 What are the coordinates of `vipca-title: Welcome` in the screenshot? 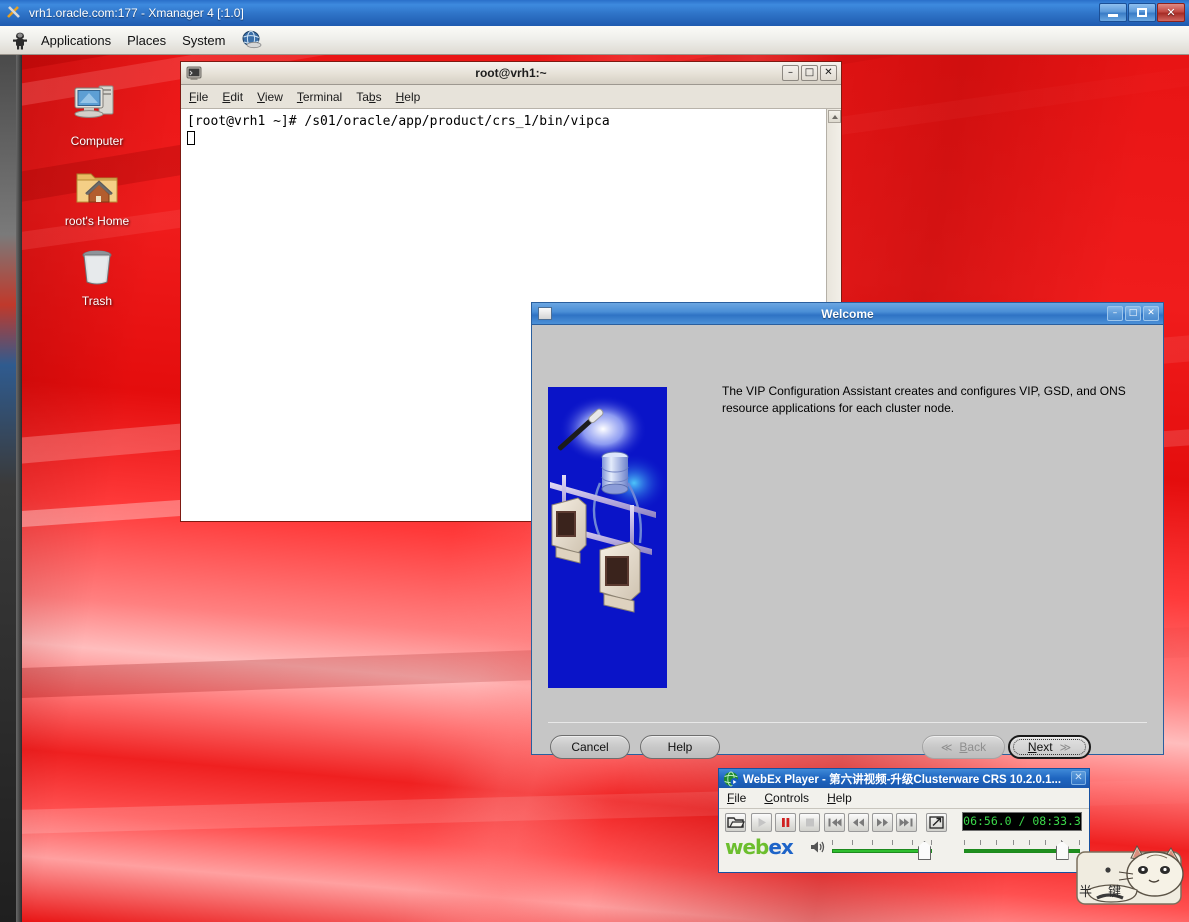 It's located at (847, 313).